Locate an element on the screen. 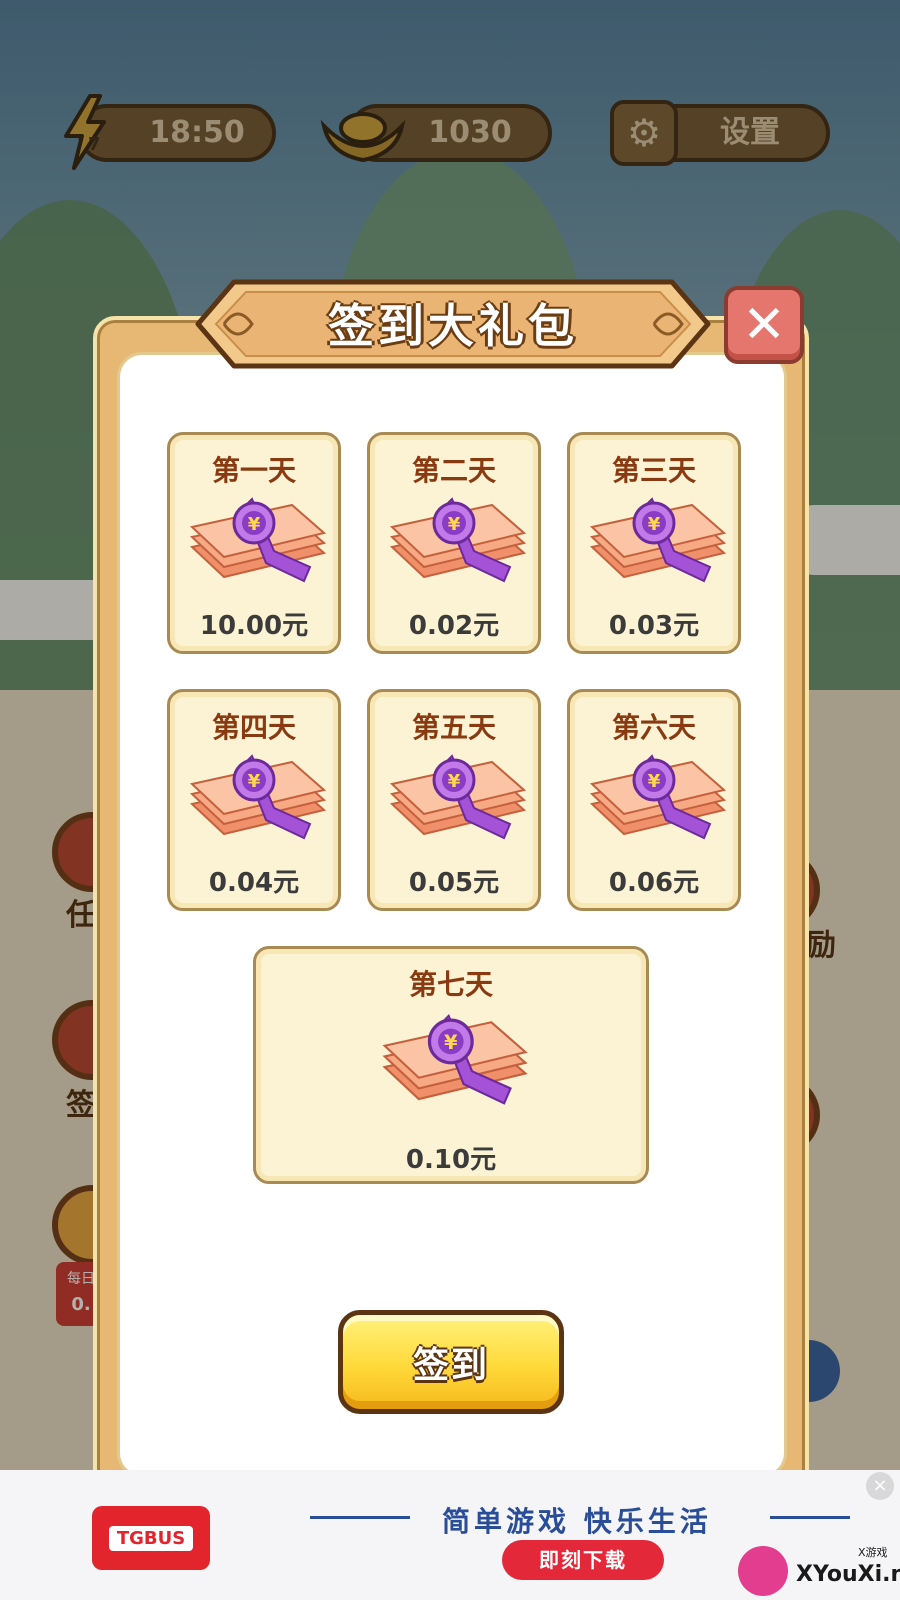 The height and width of the screenshot is (1600, 900). day-amount: 0.03元 is located at coordinates (654, 626).